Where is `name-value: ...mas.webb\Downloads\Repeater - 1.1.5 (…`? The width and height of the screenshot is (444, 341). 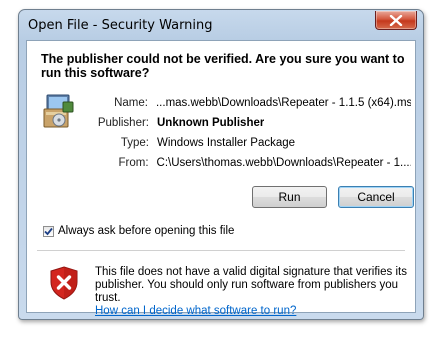 name-value: ...mas.webb\Downloads\Repeater - 1.1.5 (… is located at coordinates (283, 103).